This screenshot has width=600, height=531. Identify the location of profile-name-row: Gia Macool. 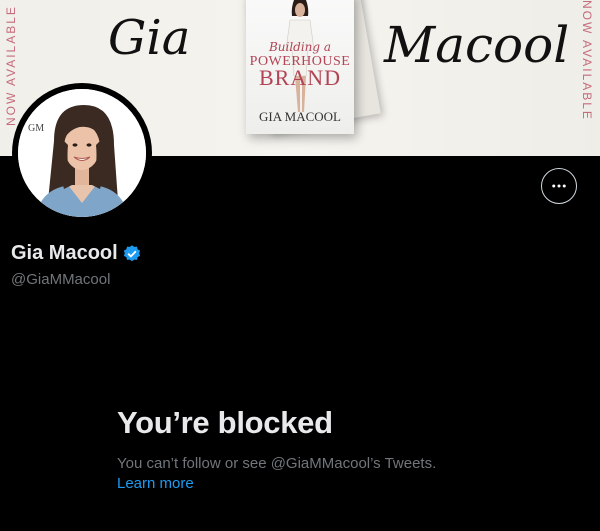
(76, 253).